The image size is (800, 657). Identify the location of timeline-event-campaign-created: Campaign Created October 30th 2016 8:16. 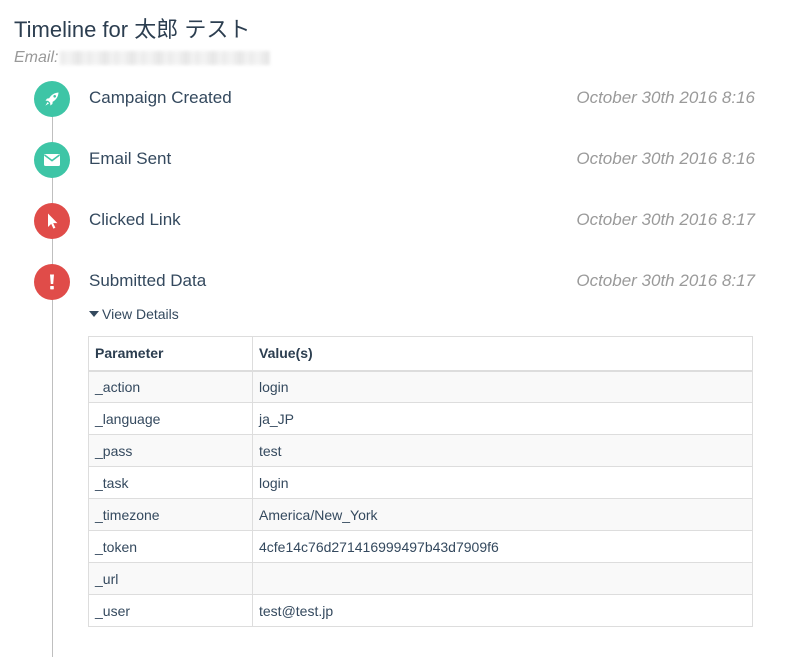
(400, 99).